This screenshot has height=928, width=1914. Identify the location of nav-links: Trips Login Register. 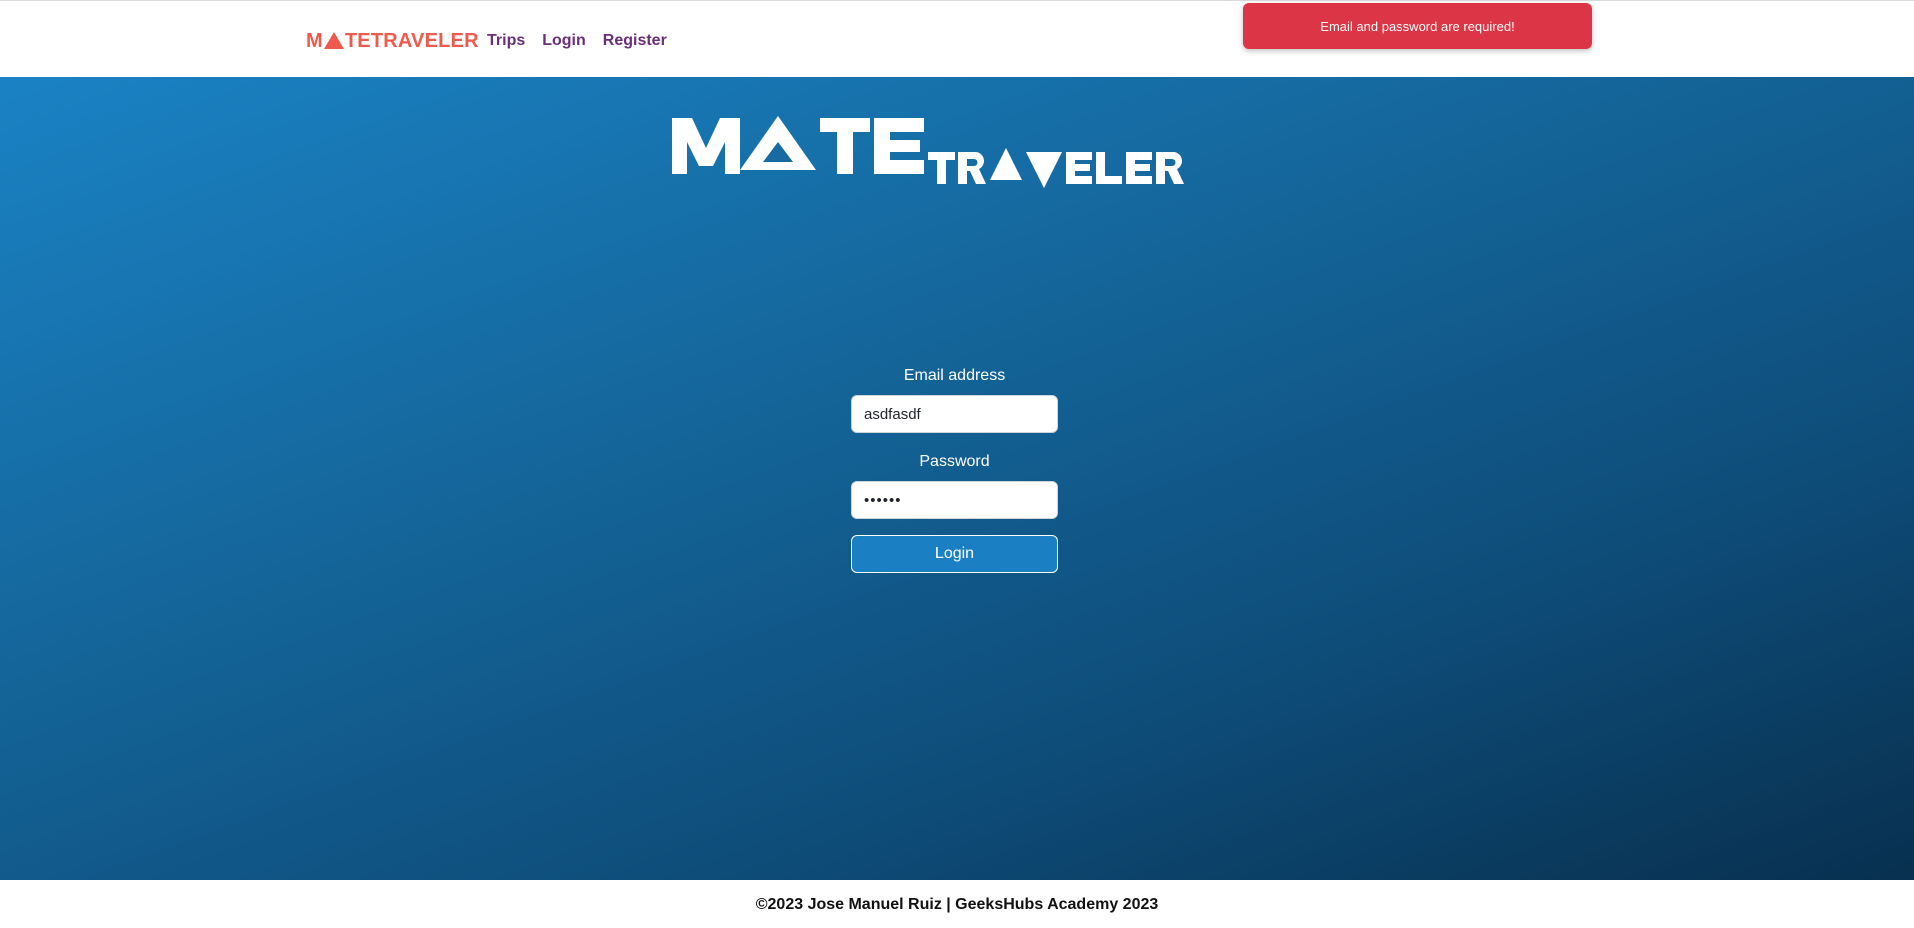
(577, 41).